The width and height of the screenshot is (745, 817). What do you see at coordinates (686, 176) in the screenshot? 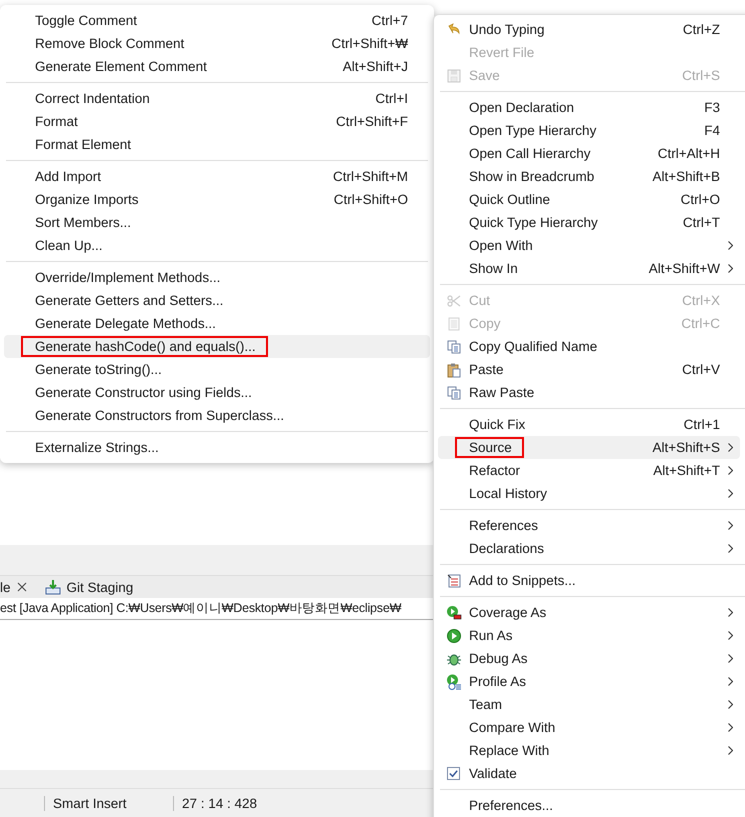
I see `shortcut-label: Alt+Shift+B` at bounding box center [686, 176].